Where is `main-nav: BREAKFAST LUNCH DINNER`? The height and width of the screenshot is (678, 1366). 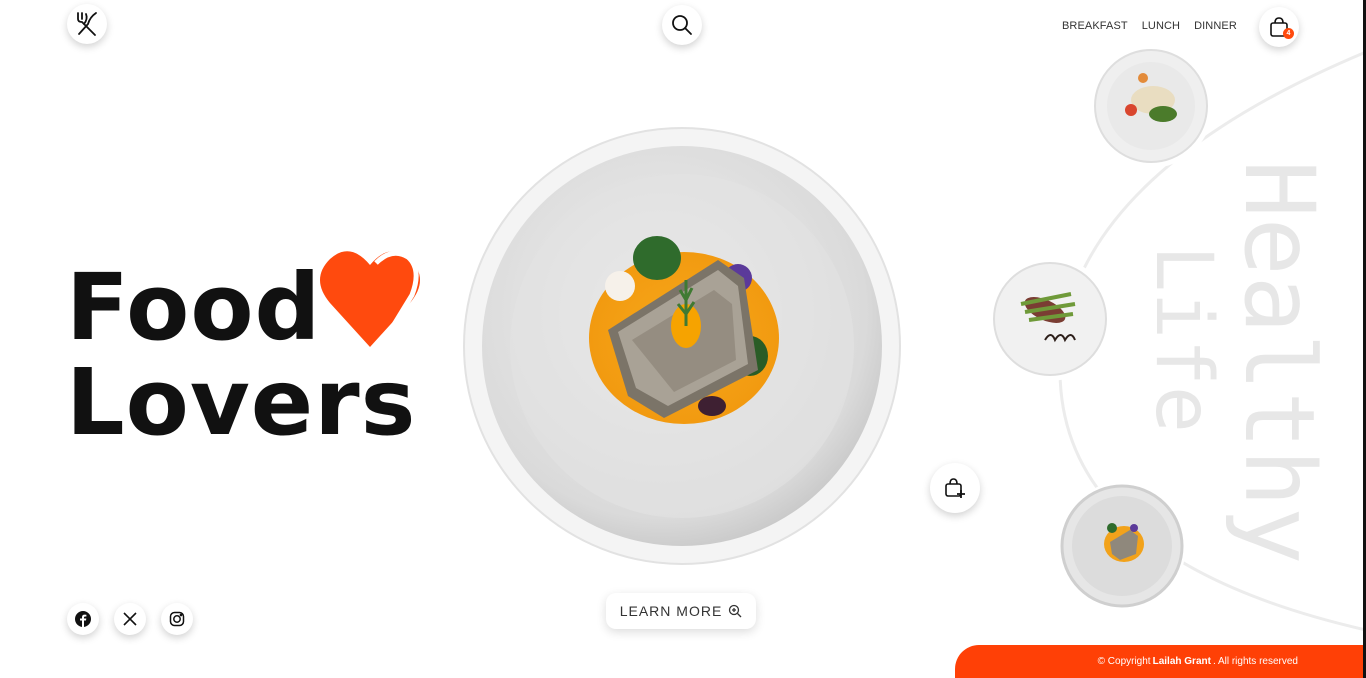 main-nav: BREAKFAST LUNCH DINNER is located at coordinates (1149, 26).